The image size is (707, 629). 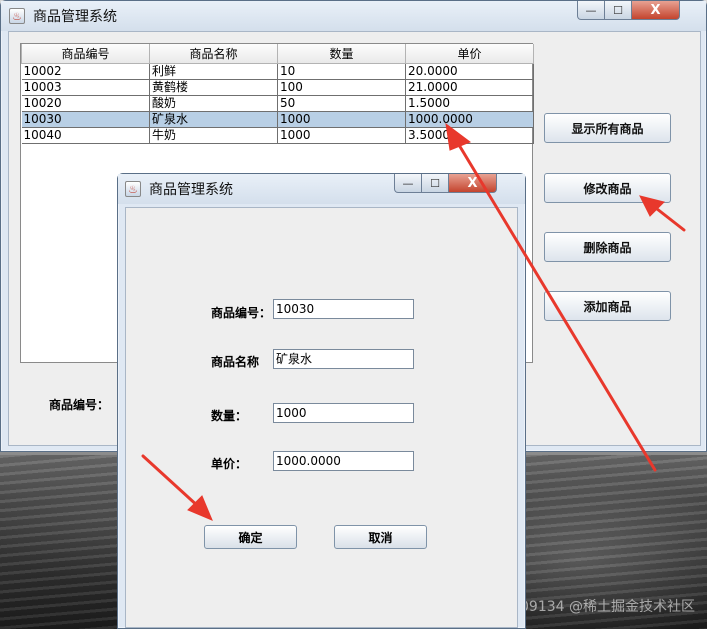 I want to click on cell-name: 牛奶, so click(x=213, y=135).